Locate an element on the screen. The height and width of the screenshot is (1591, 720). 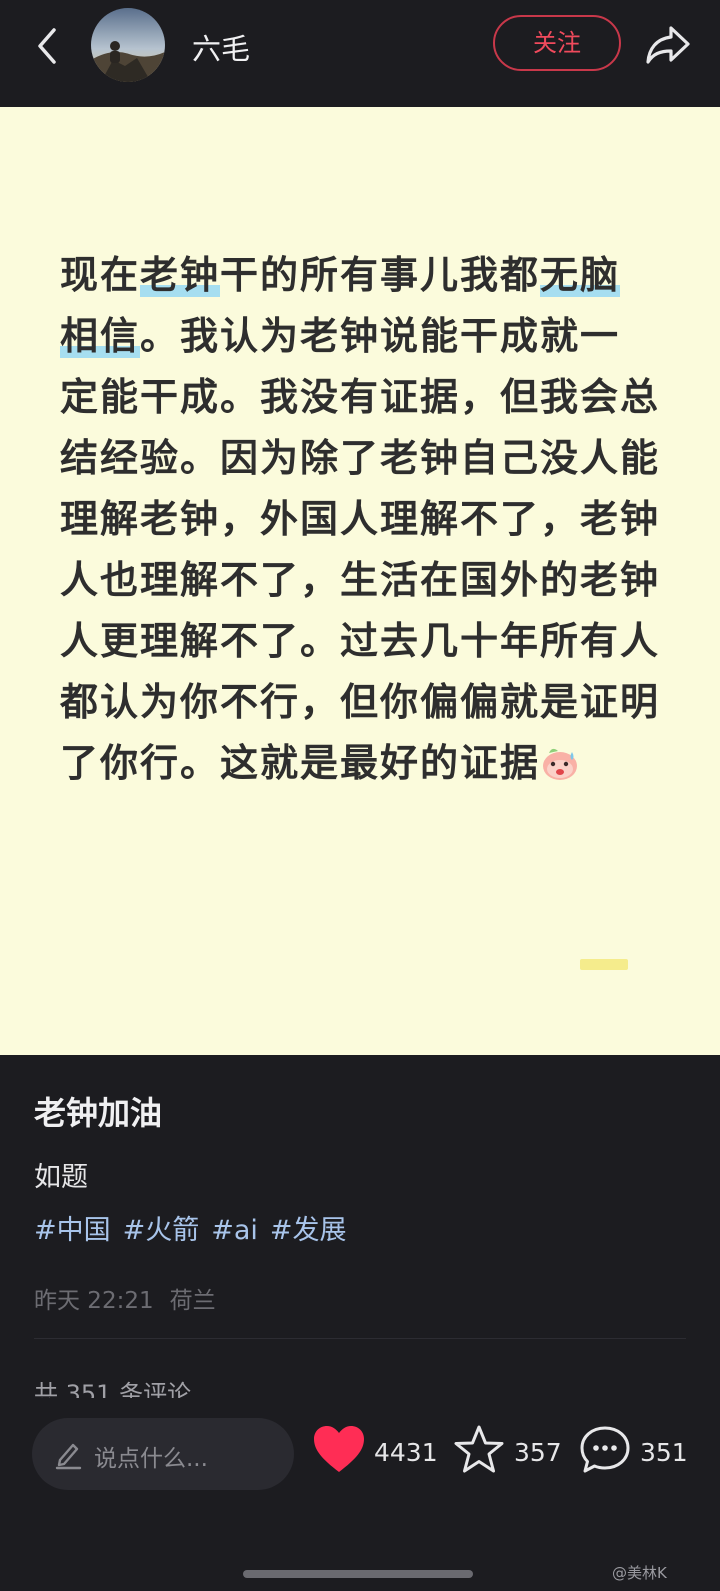
star-icon is located at coordinates (479, 1449).